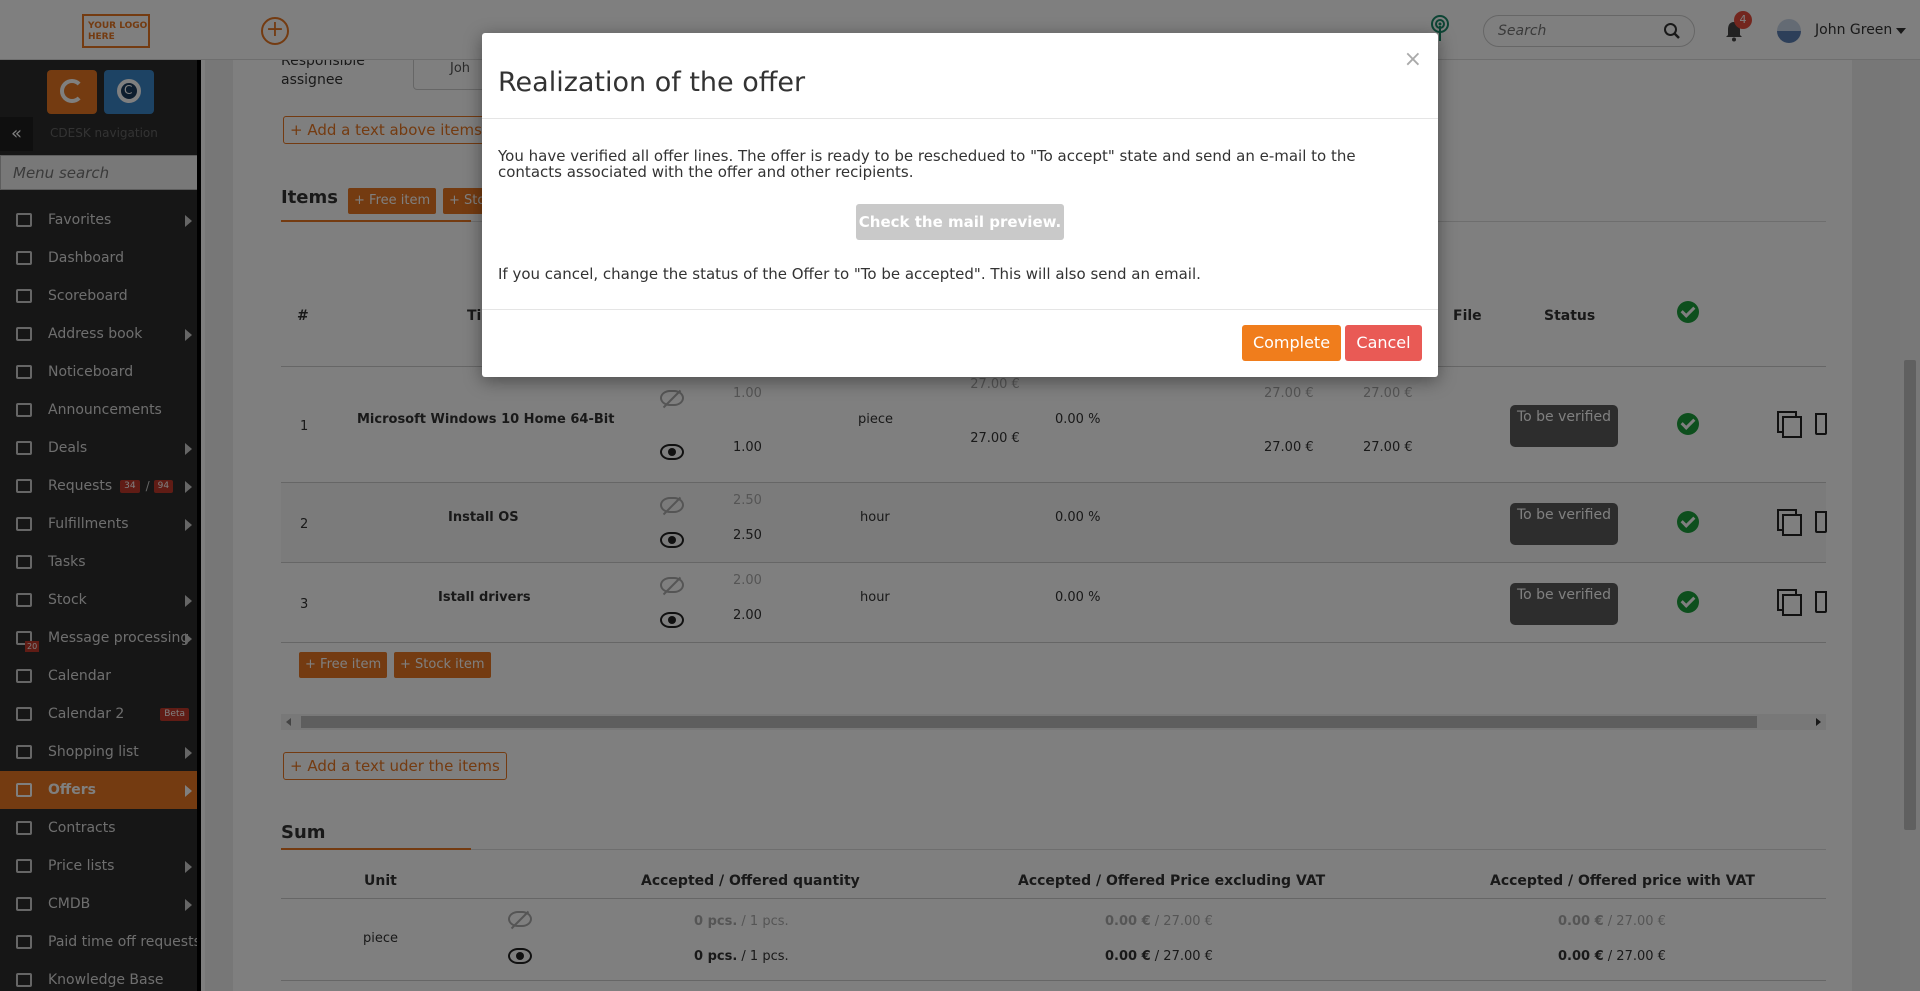 This screenshot has width=1920, height=991. I want to click on mail-preview-button: Check the mail preview., so click(960, 222).